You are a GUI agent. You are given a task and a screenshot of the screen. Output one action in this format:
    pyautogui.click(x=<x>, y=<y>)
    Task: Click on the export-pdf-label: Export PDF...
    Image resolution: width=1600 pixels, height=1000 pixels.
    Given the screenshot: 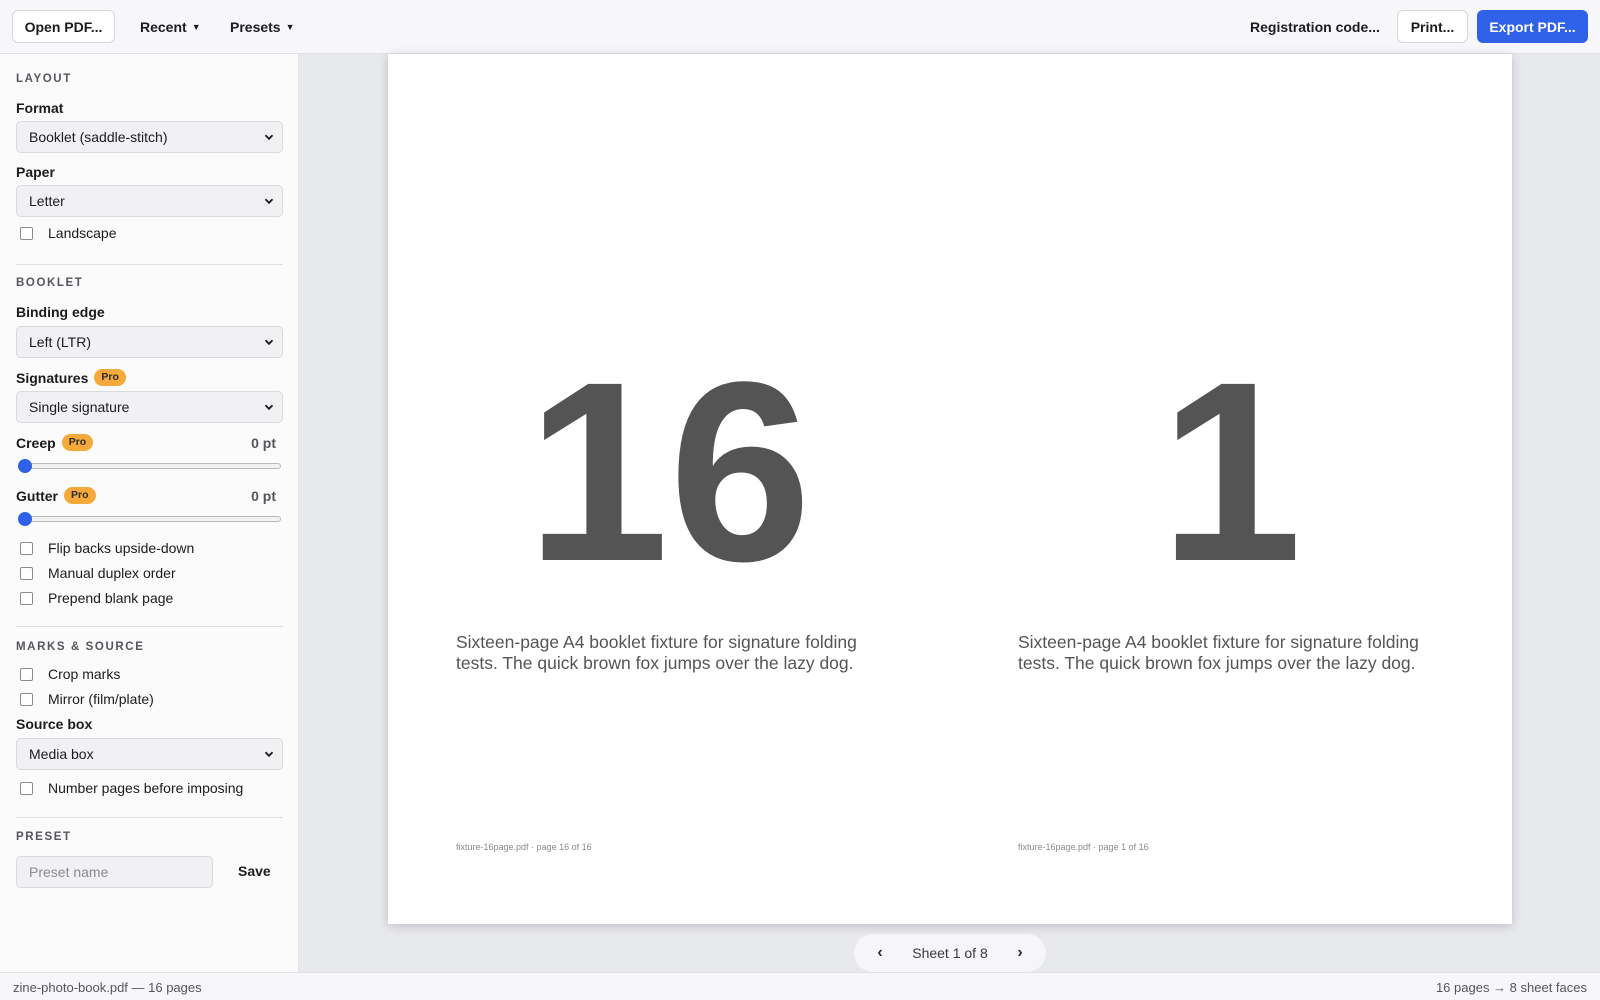 What is the action you would take?
    pyautogui.click(x=1532, y=26)
    